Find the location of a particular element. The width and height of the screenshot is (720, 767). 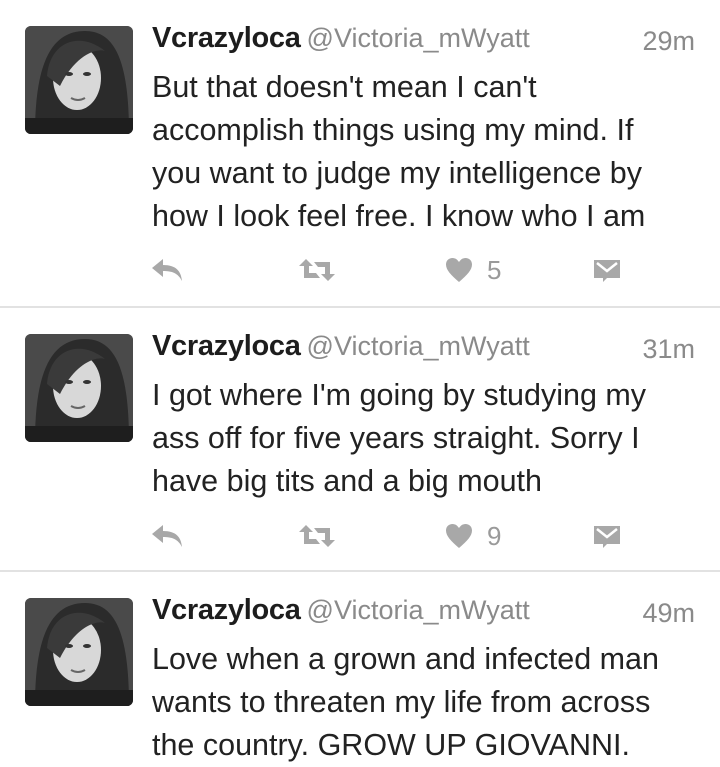

tweet-header: Vcrazyloca @Victoria_mWyatt 49m is located at coordinates (423, 614).